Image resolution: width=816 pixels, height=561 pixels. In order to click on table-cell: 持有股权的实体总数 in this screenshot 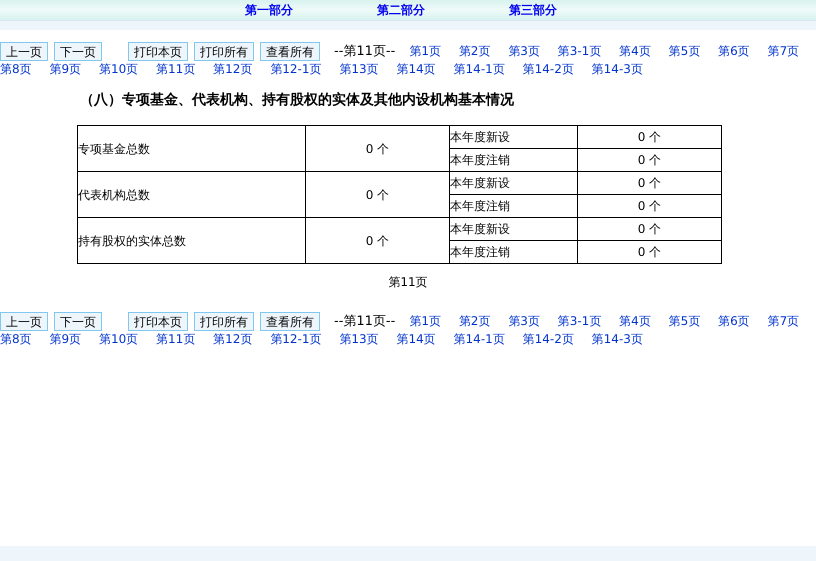, I will do `click(192, 241)`.